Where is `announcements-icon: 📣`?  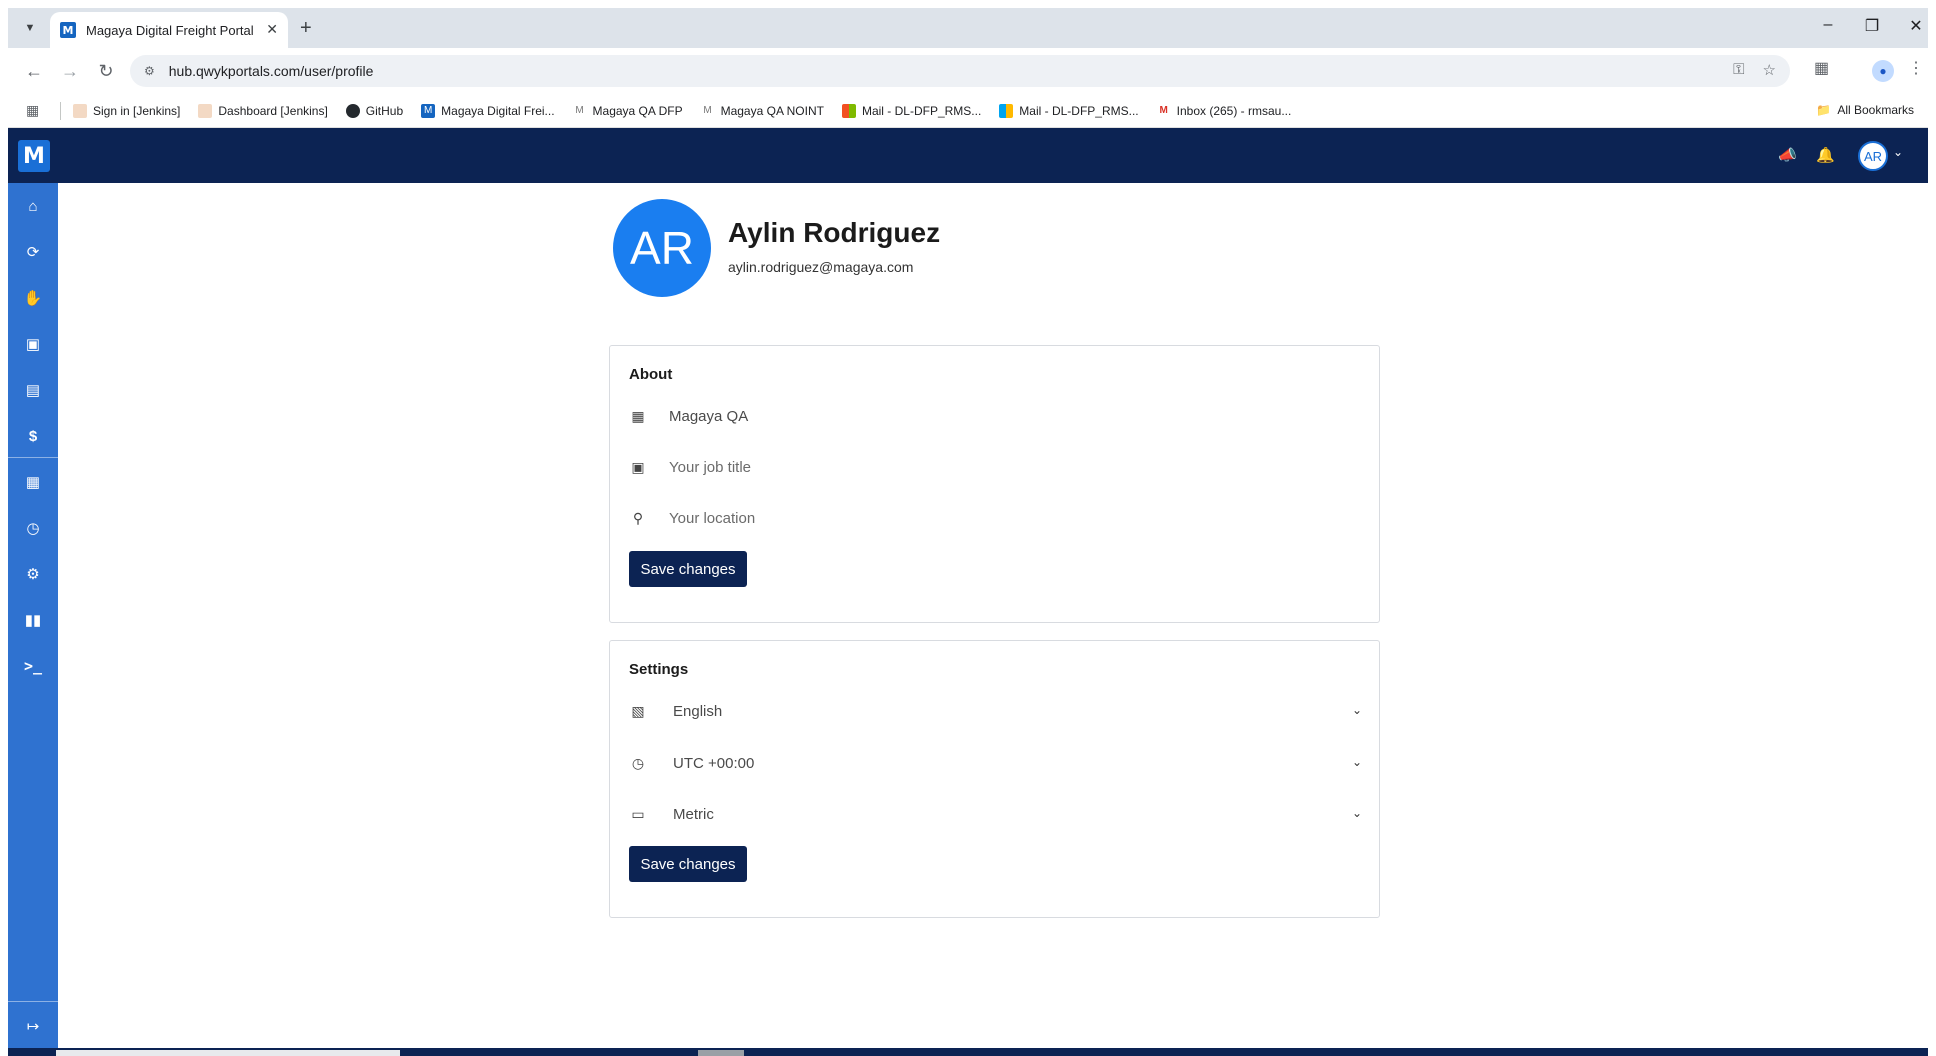
announcements-icon: 📣 is located at coordinates (1787, 155).